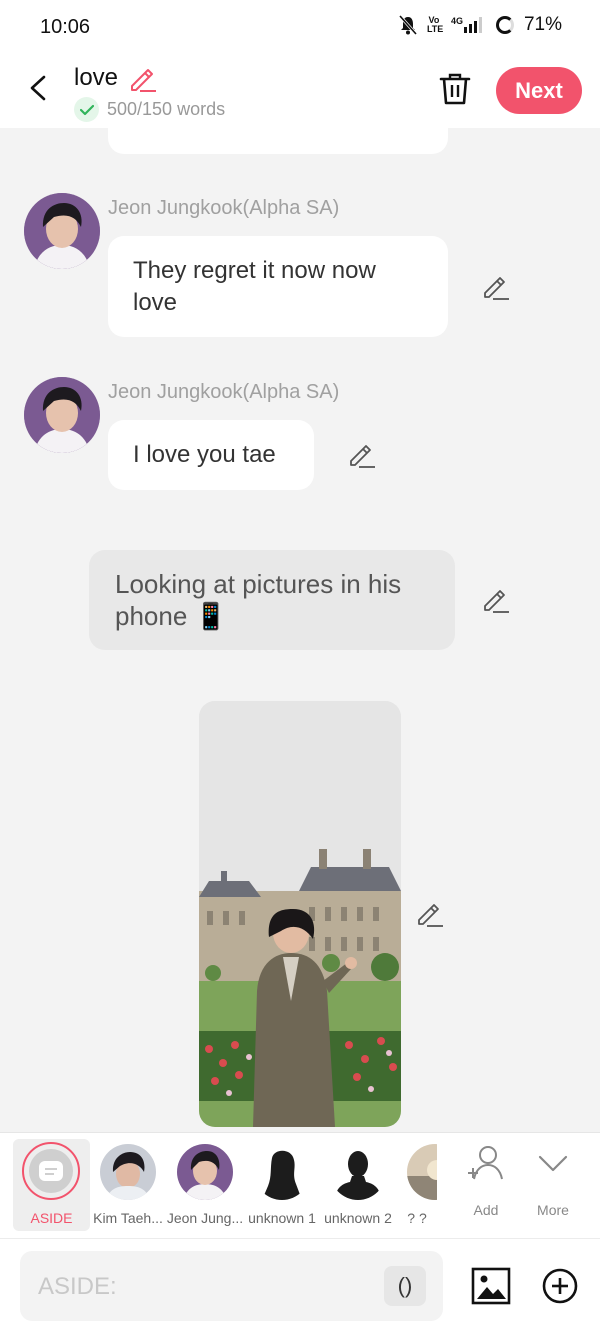  What do you see at coordinates (300, 27) in the screenshot?
I see `status-bar: 10:06 Vo LTE 4G 71%` at bounding box center [300, 27].